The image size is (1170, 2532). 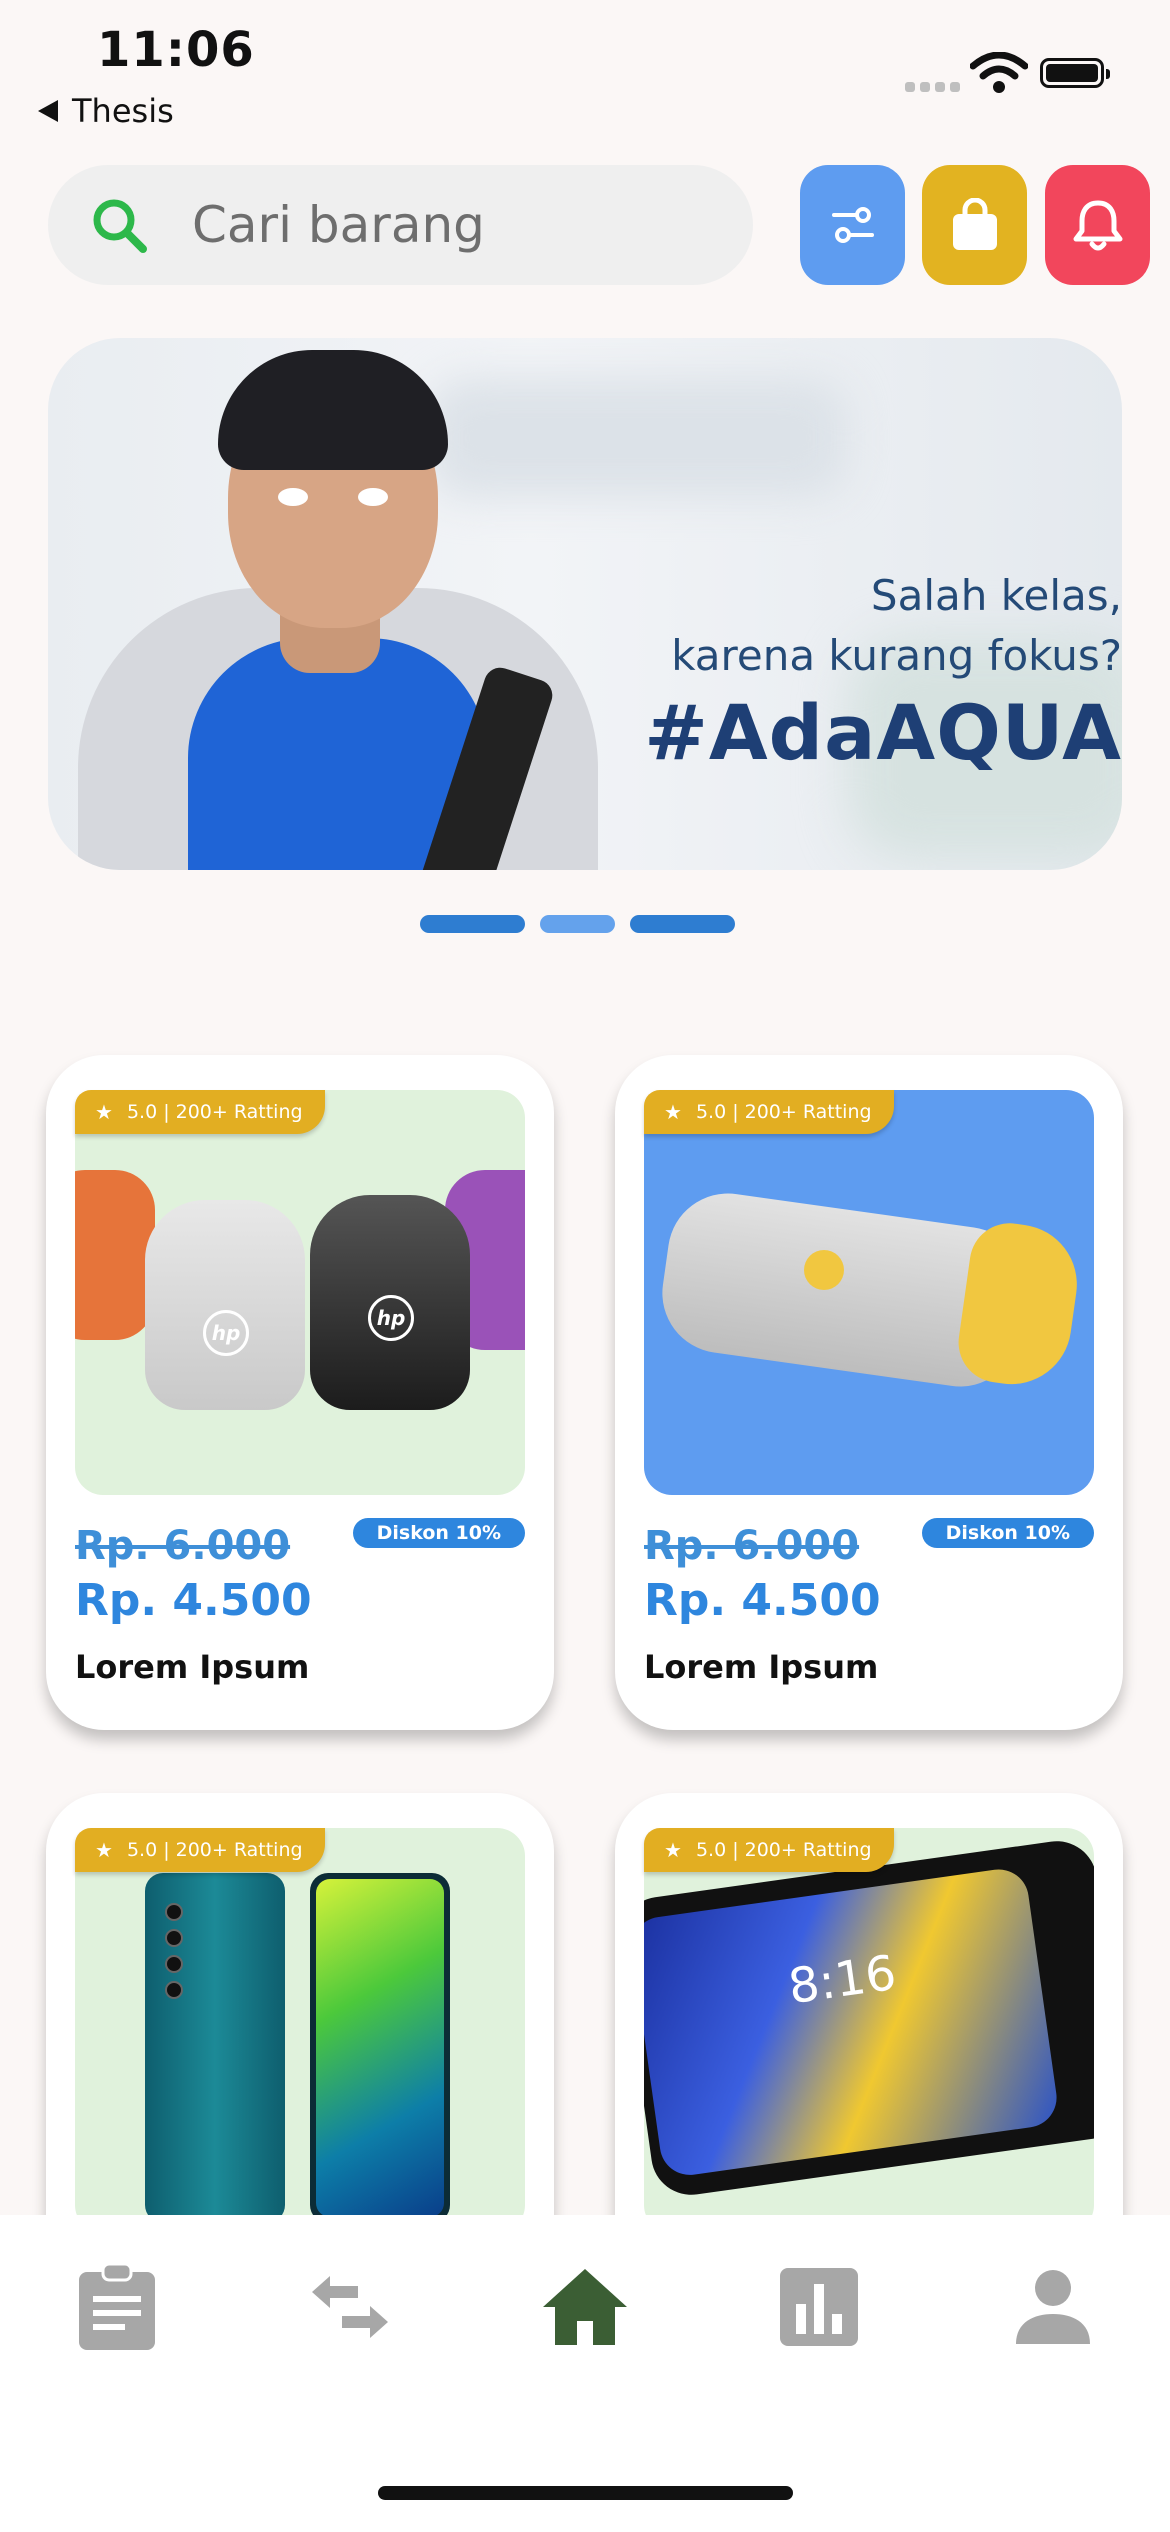 What do you see at coordinates (48, 111) in the screenshot?
I see `back-triangle-icon` at bounding box center [48, 111].